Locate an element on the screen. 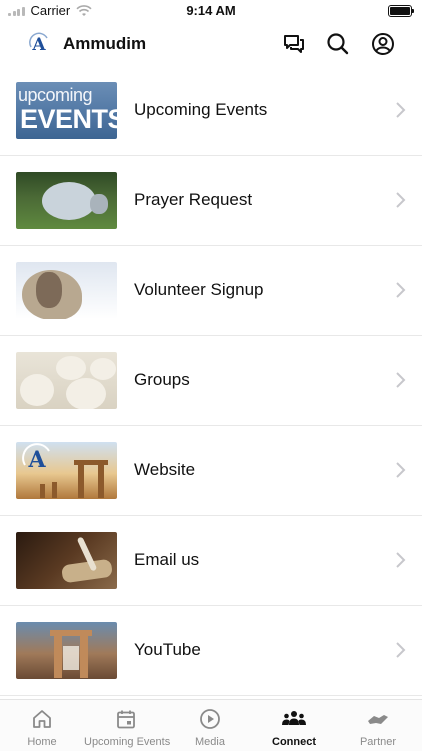  battery-icon is located at coordinates (401, 11).